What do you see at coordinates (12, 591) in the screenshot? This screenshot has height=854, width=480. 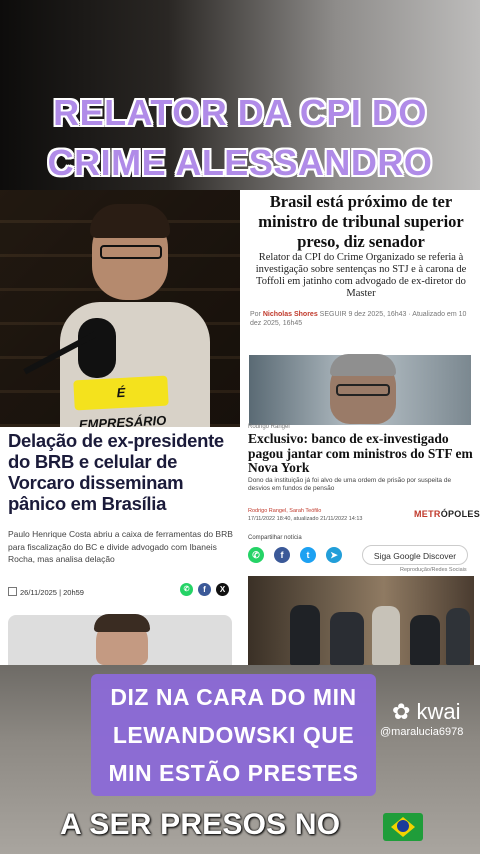 I see `calendar-icon` at bounding box center [12, 591].